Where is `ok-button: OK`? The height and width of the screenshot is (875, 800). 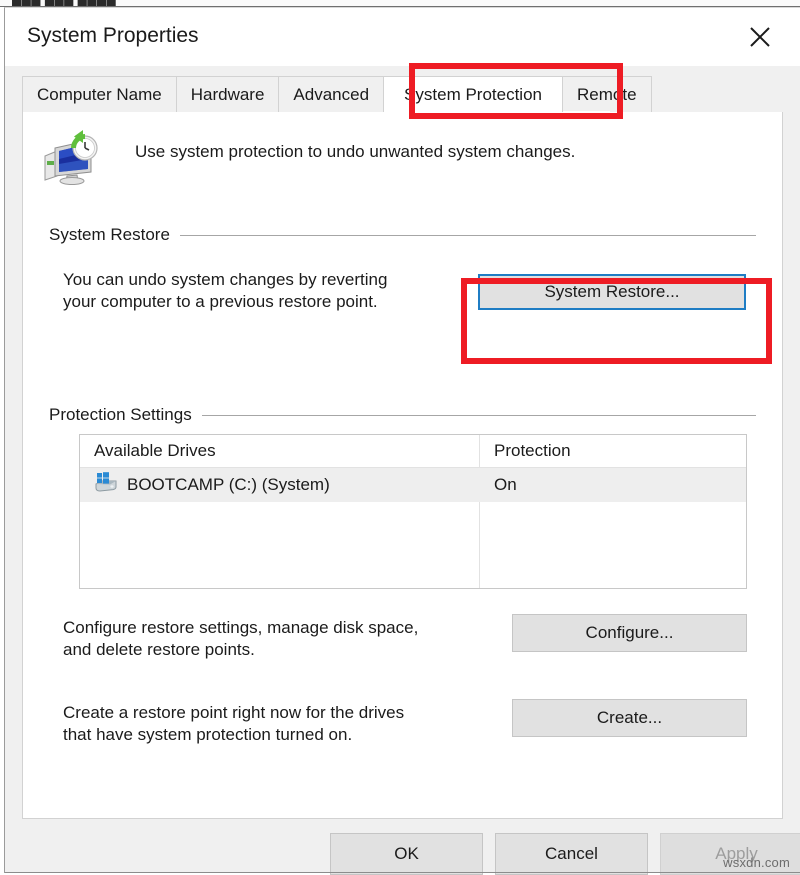
ok-button: OK is located at coordinates (406, 854).